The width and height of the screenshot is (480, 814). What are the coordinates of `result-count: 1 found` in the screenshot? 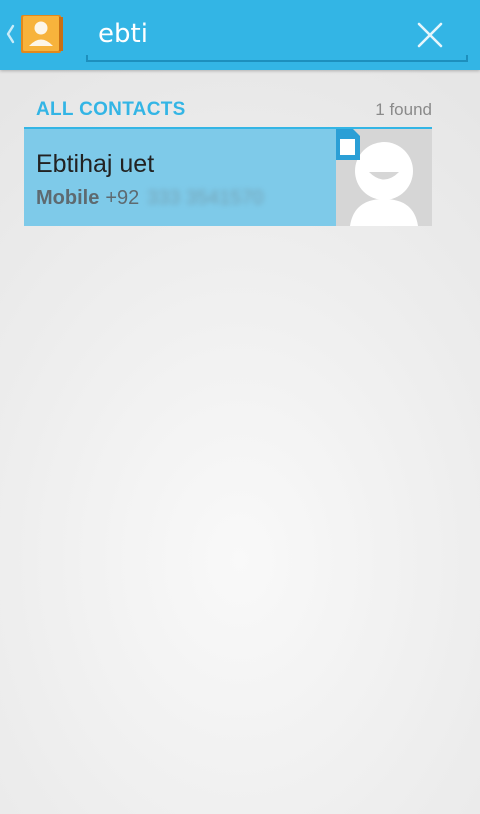 It's located at (403, 109).